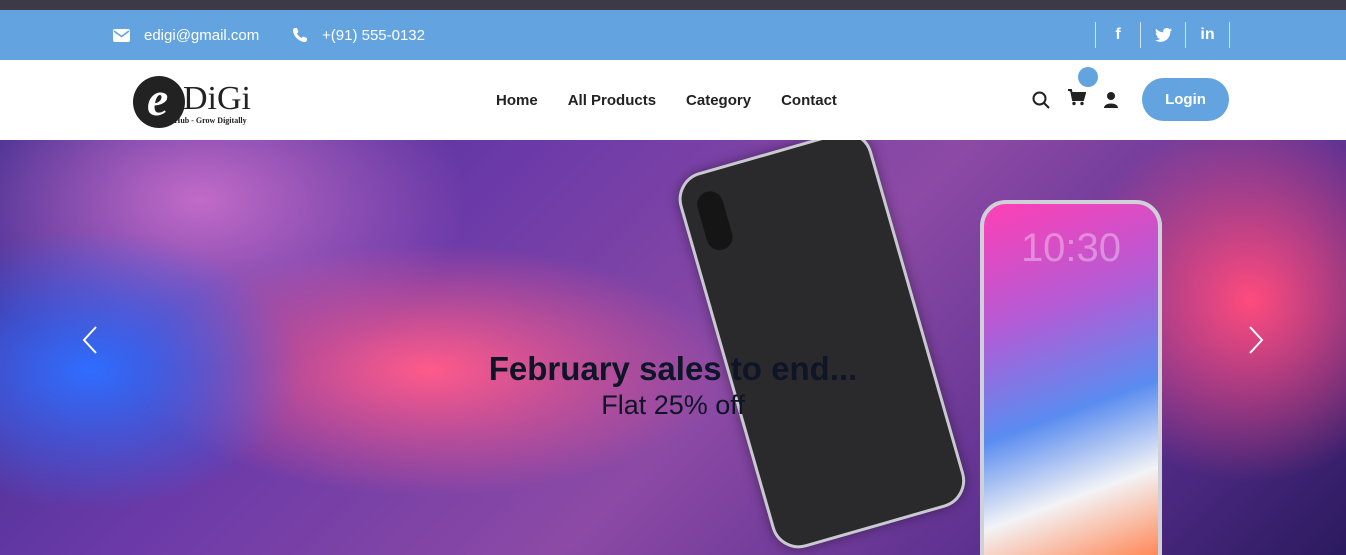 The width and height of the screenshot is (1346, 555). What do you see at coordinates (666, 100) in the screenshot?
I see `primary-menu: Home All Products Category Contact` at bounding box center [666, 100].